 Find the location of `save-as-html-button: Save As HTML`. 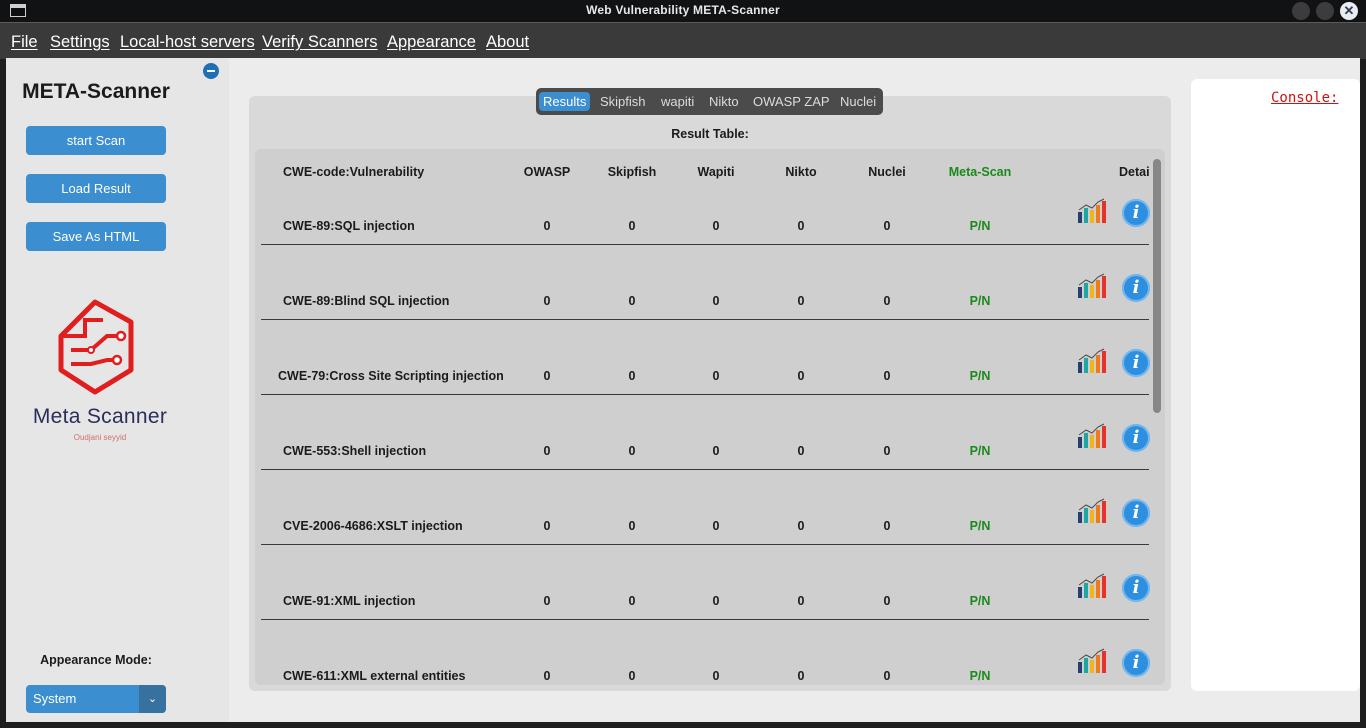

save-as-html-button: Save As HTML is located at coordinates (96, 236).